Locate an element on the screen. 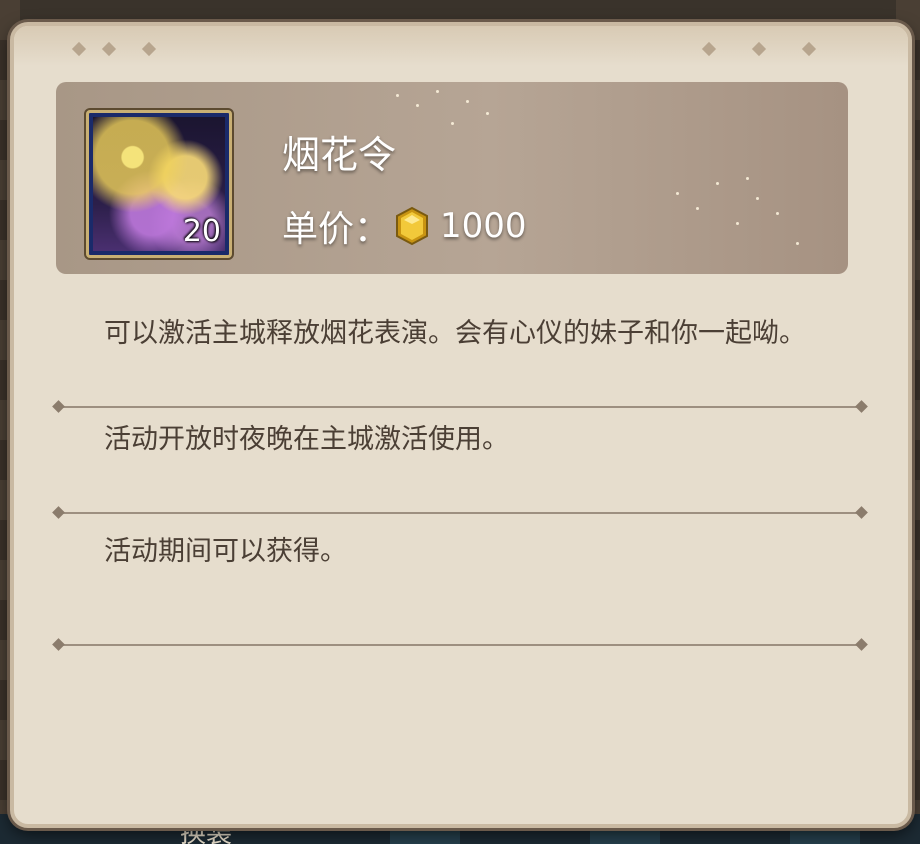  price-value: 1000 is located at coordinates (483, 226).